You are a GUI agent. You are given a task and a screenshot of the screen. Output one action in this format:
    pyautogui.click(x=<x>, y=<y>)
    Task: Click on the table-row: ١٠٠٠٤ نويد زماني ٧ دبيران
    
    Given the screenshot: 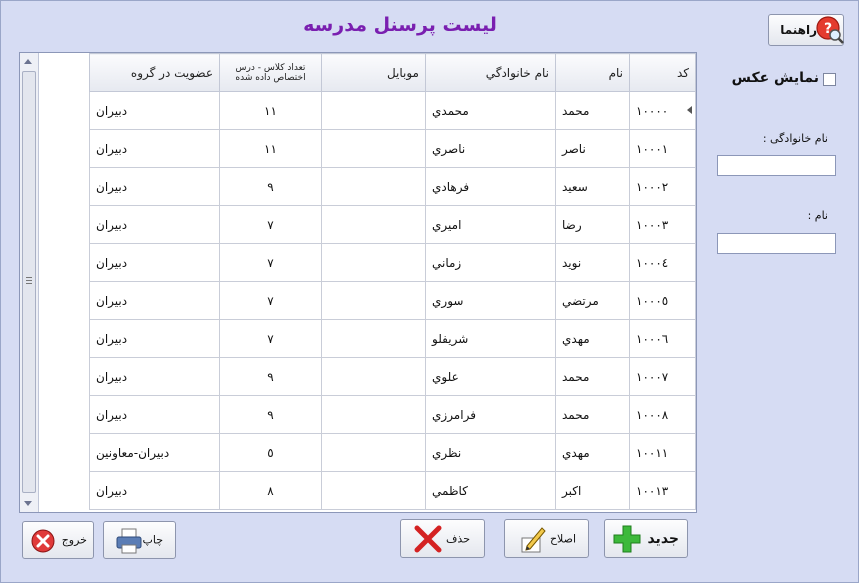 What is the action you would take?
    pyautogui.click(x=392, y=262)
    